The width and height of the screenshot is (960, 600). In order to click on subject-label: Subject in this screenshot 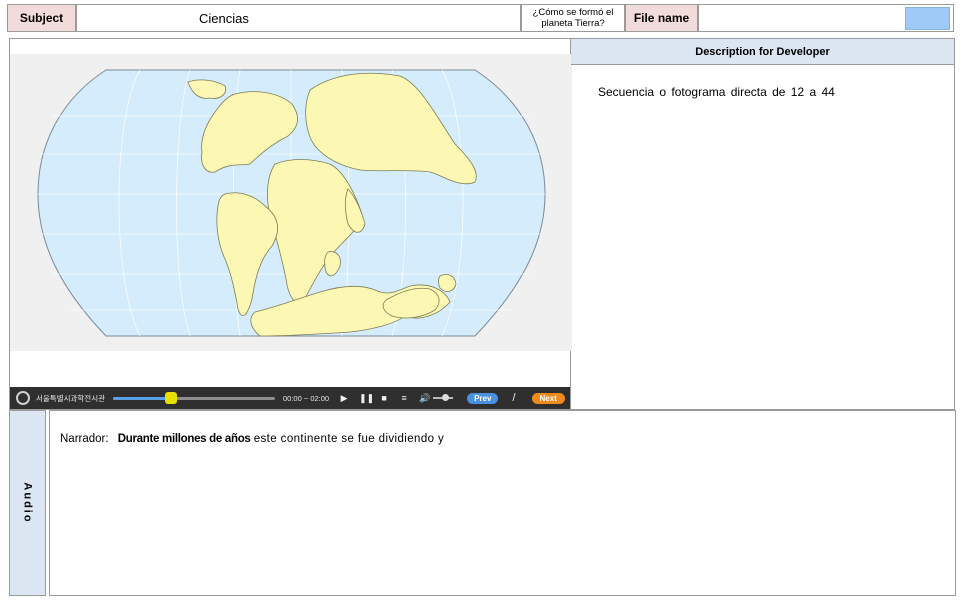, I will do `click(41, 18)`.